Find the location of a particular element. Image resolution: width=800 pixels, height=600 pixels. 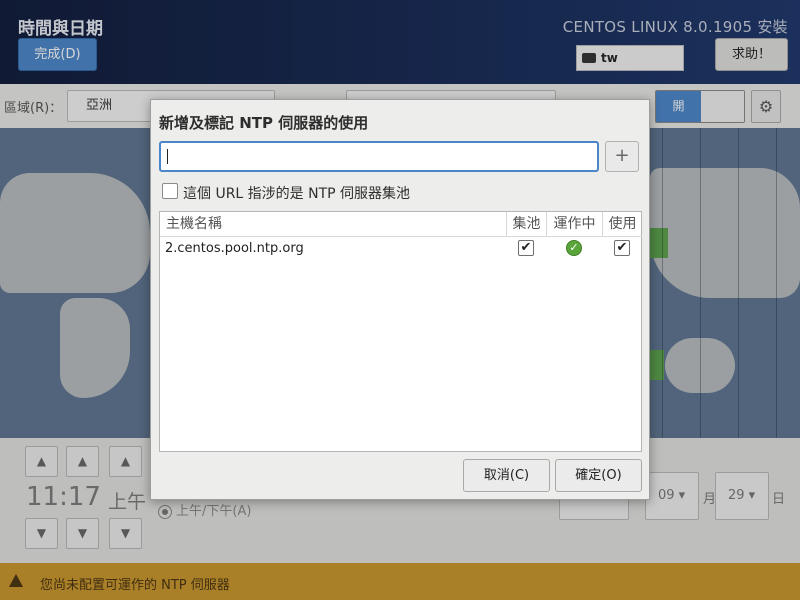

dialog-title: 新增及標記 NTP 伺服器的使用 is located at coordinates (264, 123).